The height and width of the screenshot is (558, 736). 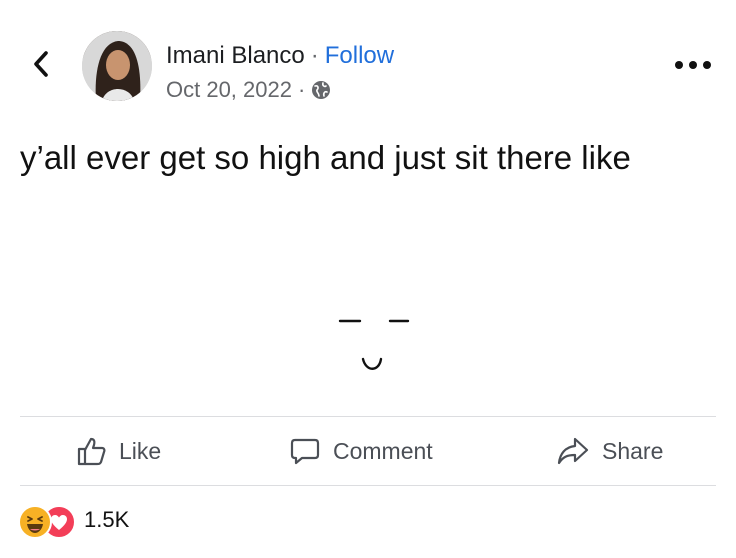 I want to click on sleepy-face-drawing, so click(x=375, y=345).